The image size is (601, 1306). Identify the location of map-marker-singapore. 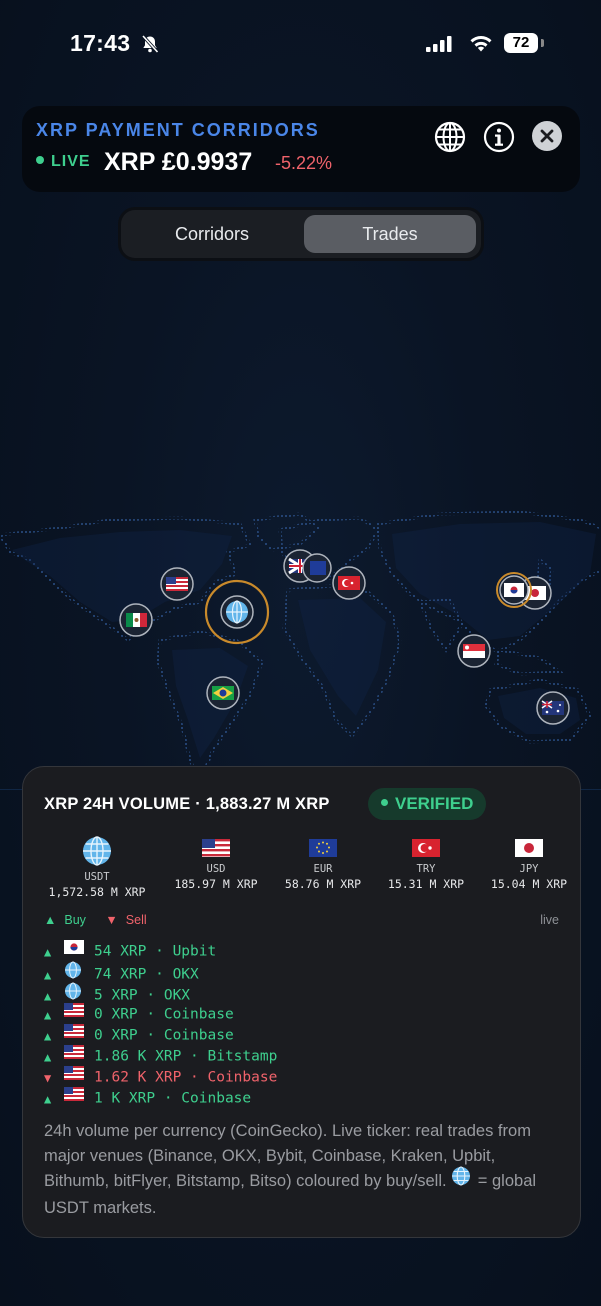
(474, 651).